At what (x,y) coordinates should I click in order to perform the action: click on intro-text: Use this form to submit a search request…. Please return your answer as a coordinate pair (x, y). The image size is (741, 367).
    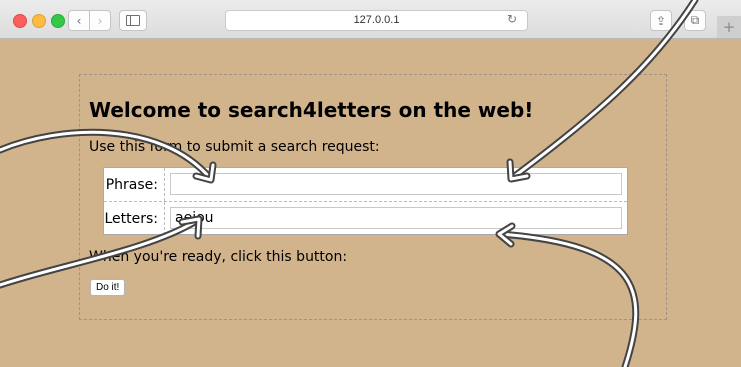
    Looking at the image, I should click on (234, 147).